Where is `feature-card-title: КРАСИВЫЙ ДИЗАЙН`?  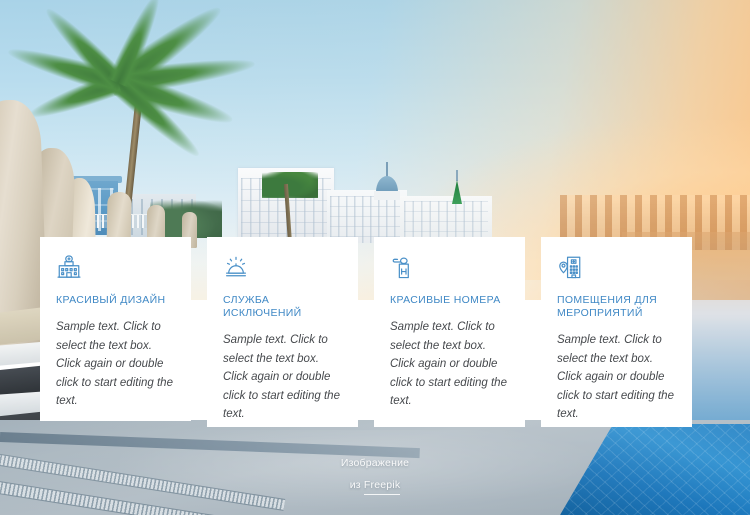 feature-card-title: КРАСИВЫЙ ДИЗАЙН is located at coordinates (111, 300).